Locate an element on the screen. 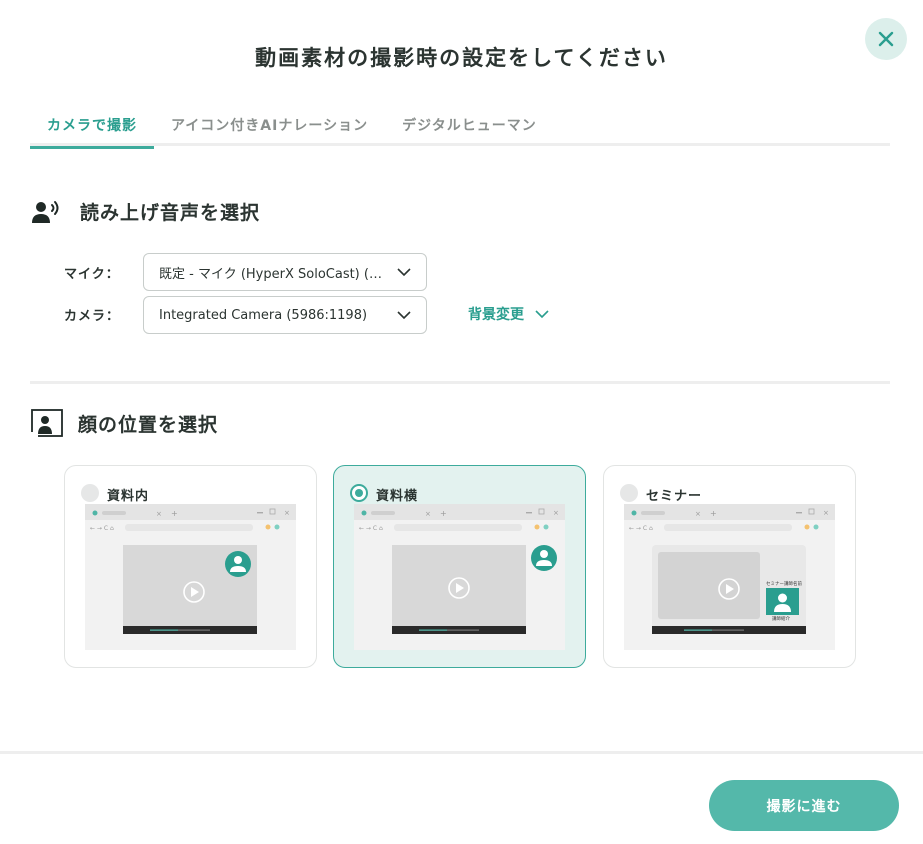 The height and width of the screenshot is (844, 923). proceed-to-recording-button: 撮影に進む is located at coordinates (804, 805).